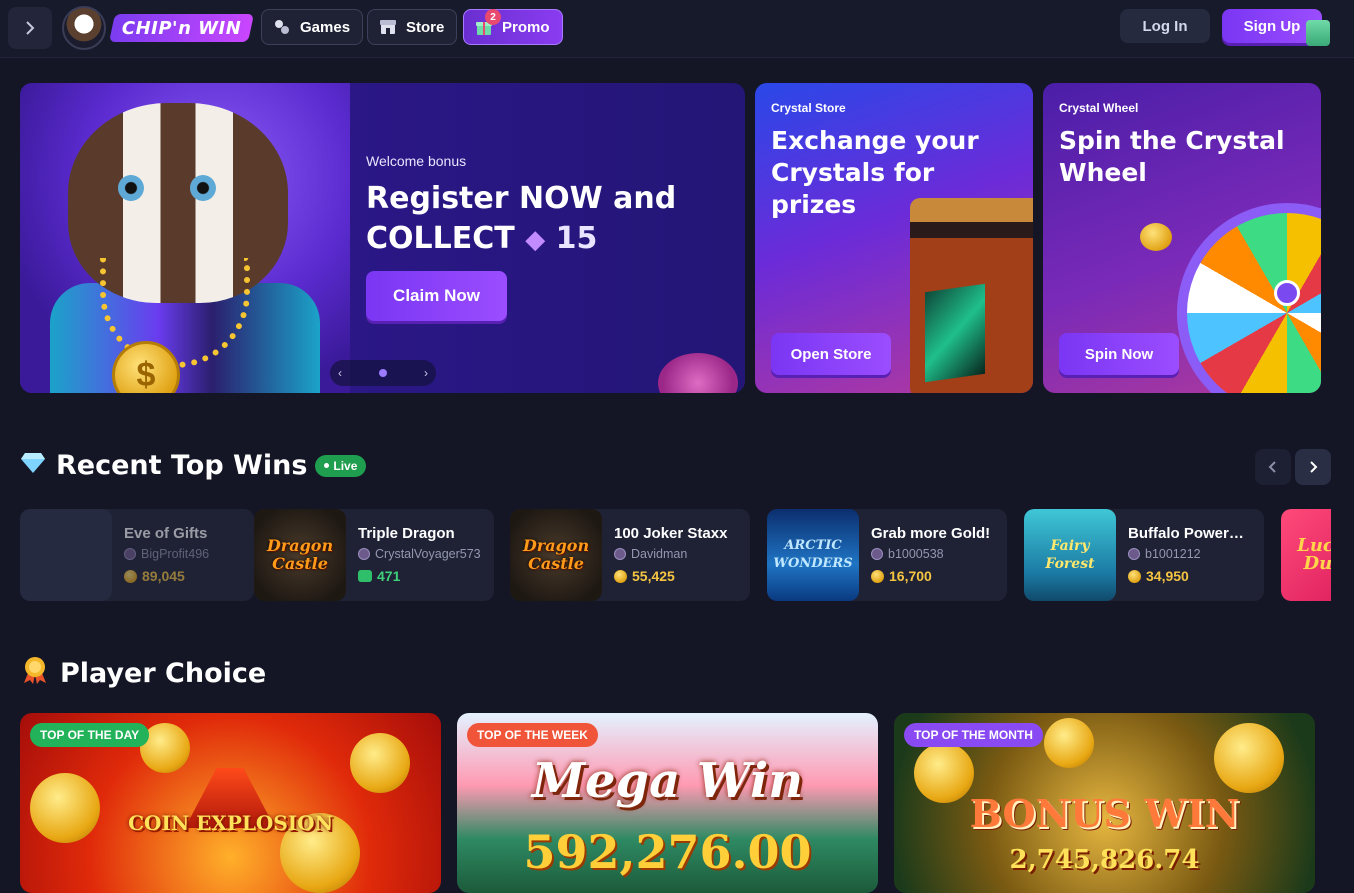 This screenshot has width=1354, height=893. Describe the element at coordinates (1173, 554) in the screenshot. I see `win-username-text: b1001212` at that location.